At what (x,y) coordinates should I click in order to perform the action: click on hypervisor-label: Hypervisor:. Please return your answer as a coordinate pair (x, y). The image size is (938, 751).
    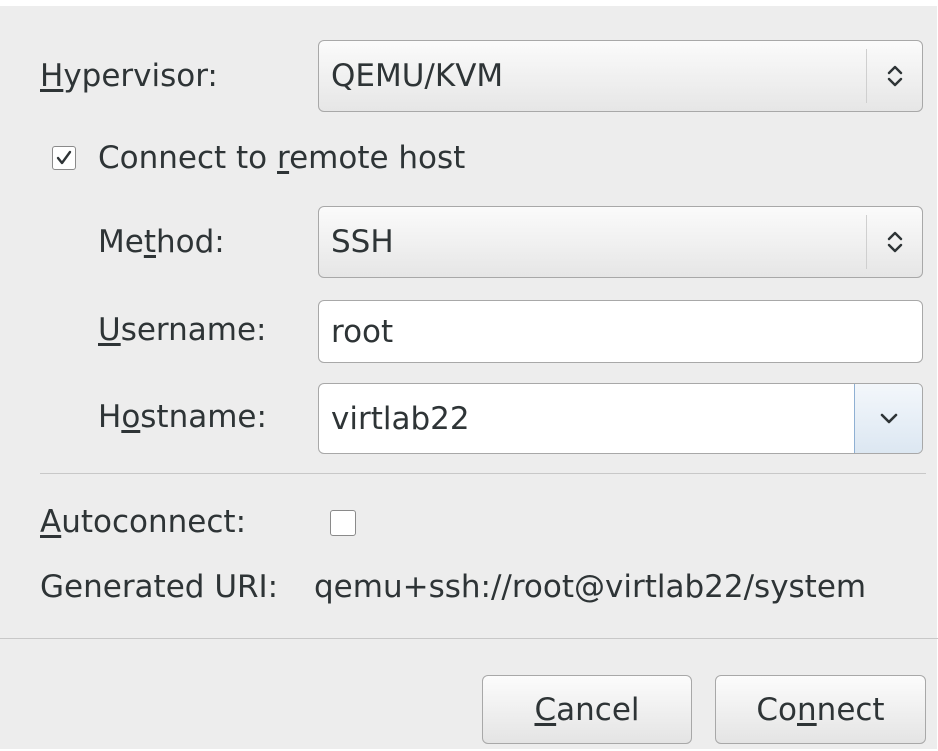
    Looking at the image, I should click on (129, 76).